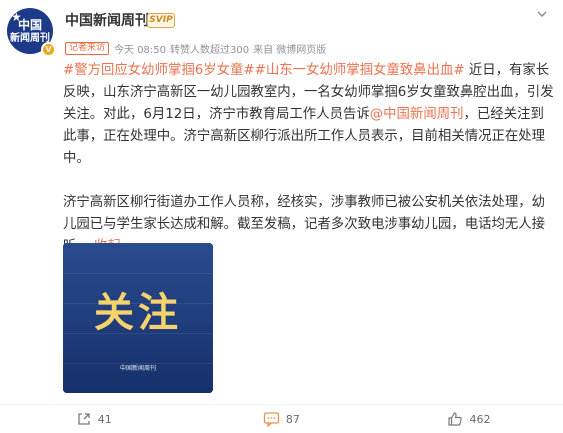  I want to click on post-source: 来自 微博网页版, so click(290, 50).